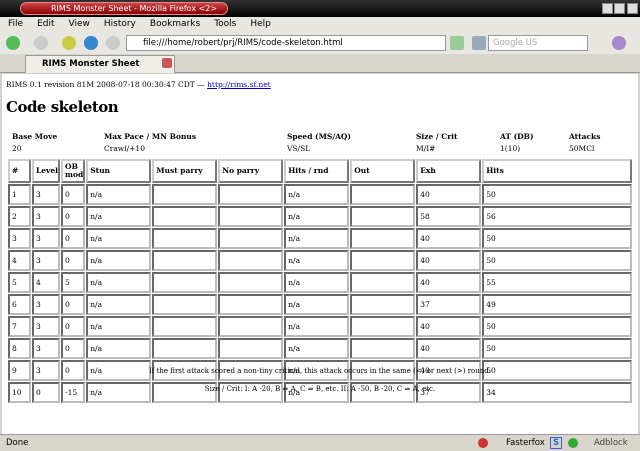 The height and width of the screenshot is (451, 640). What do you see at coordinates (538, 43) in the screenshot?
I see `search-input: Google US` at bounding box center [538, 43].